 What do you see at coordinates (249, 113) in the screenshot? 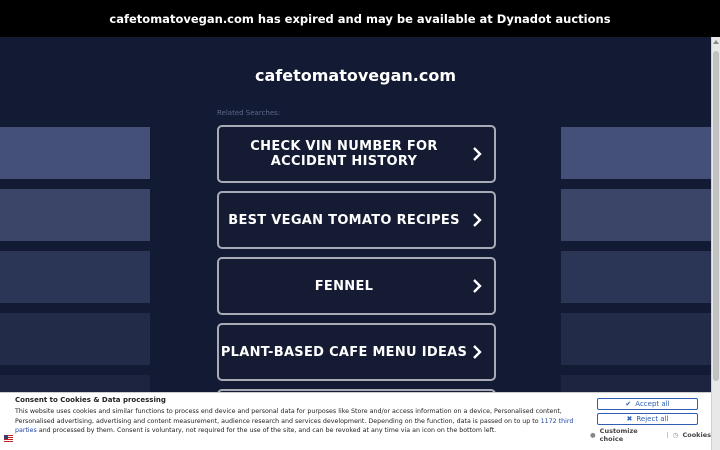
I see `related-searches-label: Related Searches:` at bounding box center [249, 113].